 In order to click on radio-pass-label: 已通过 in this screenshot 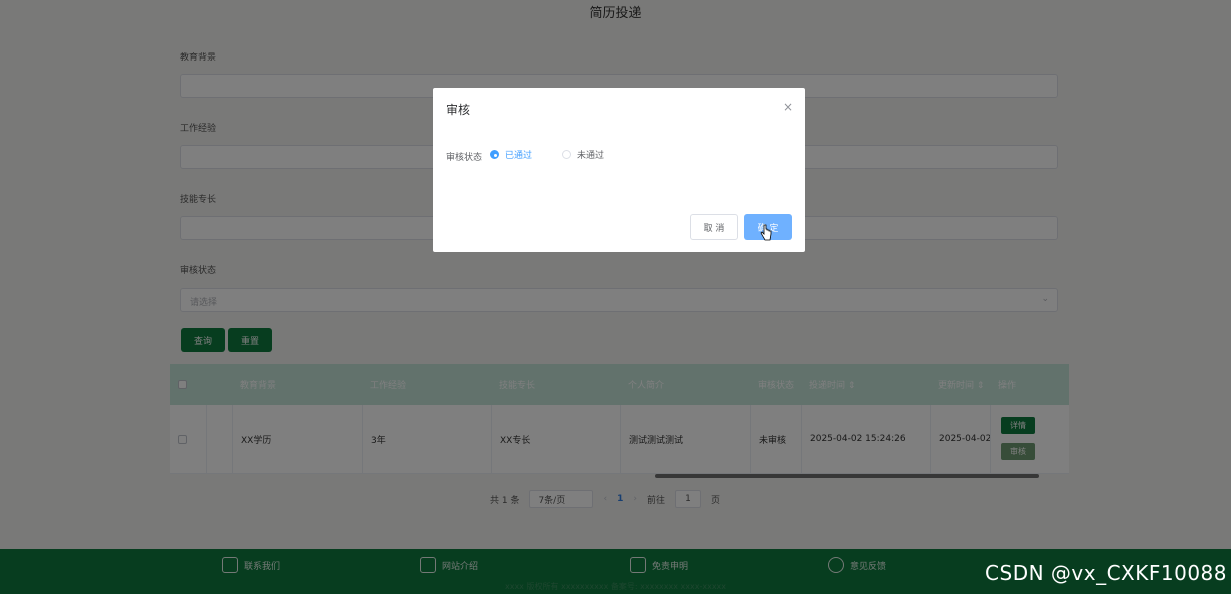, I will do `click(519, 156)`.